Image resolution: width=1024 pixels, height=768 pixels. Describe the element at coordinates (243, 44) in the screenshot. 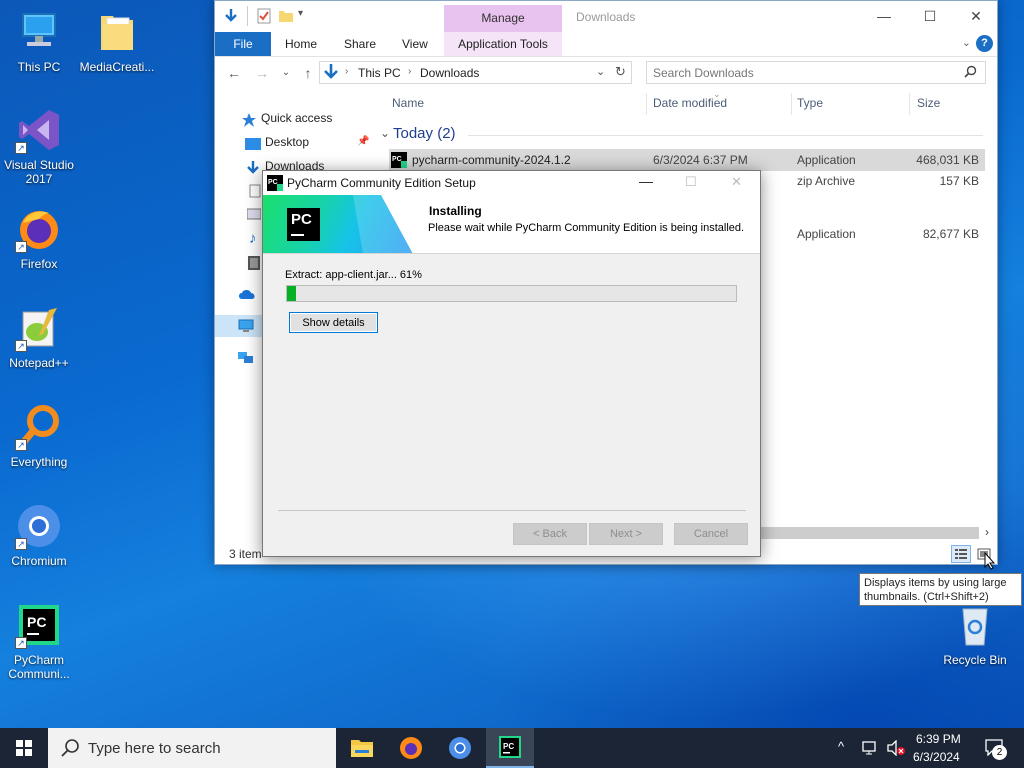

I see `tab-file: File` at that location.